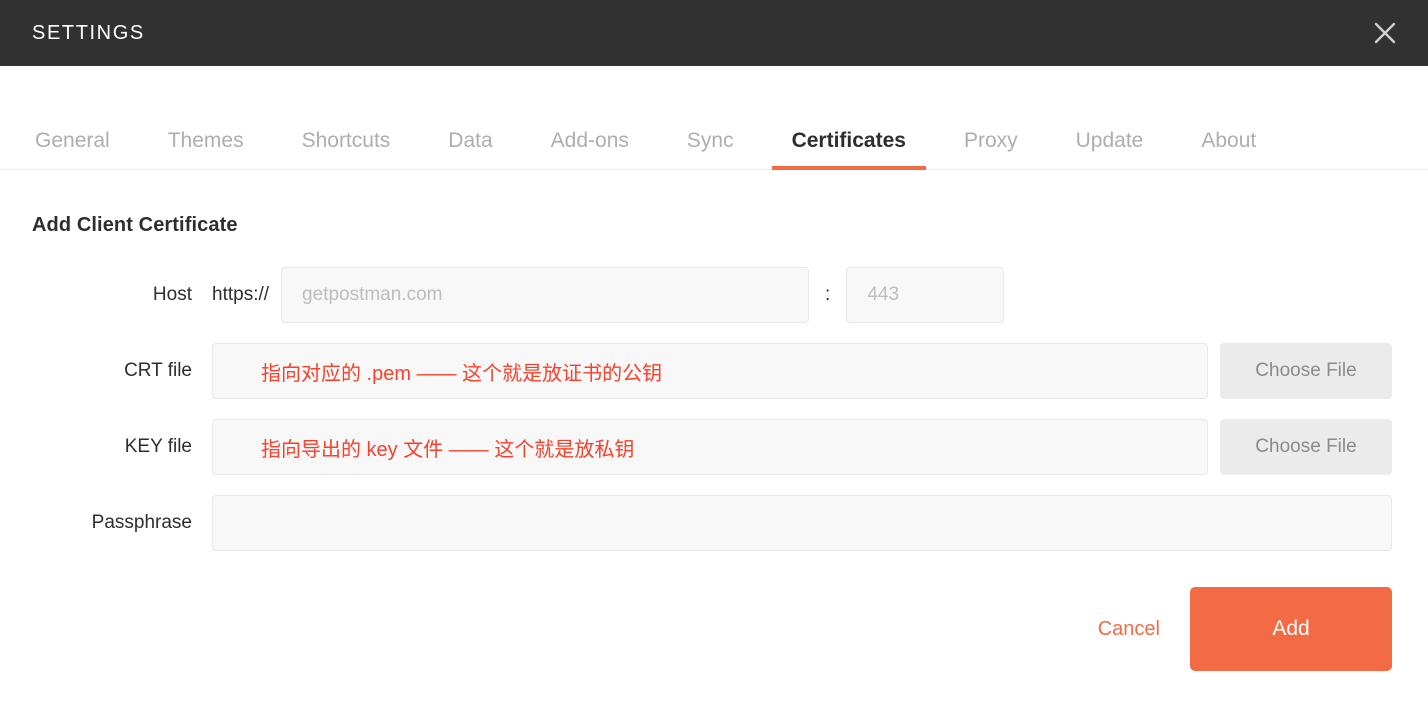 Image resolution: width=1428 pixels, height=728 pixels. What do you see at coordinates (991, 149) in the screenshot?
I see `tab-proxy: Proxy` at bounding box center [991, 149].